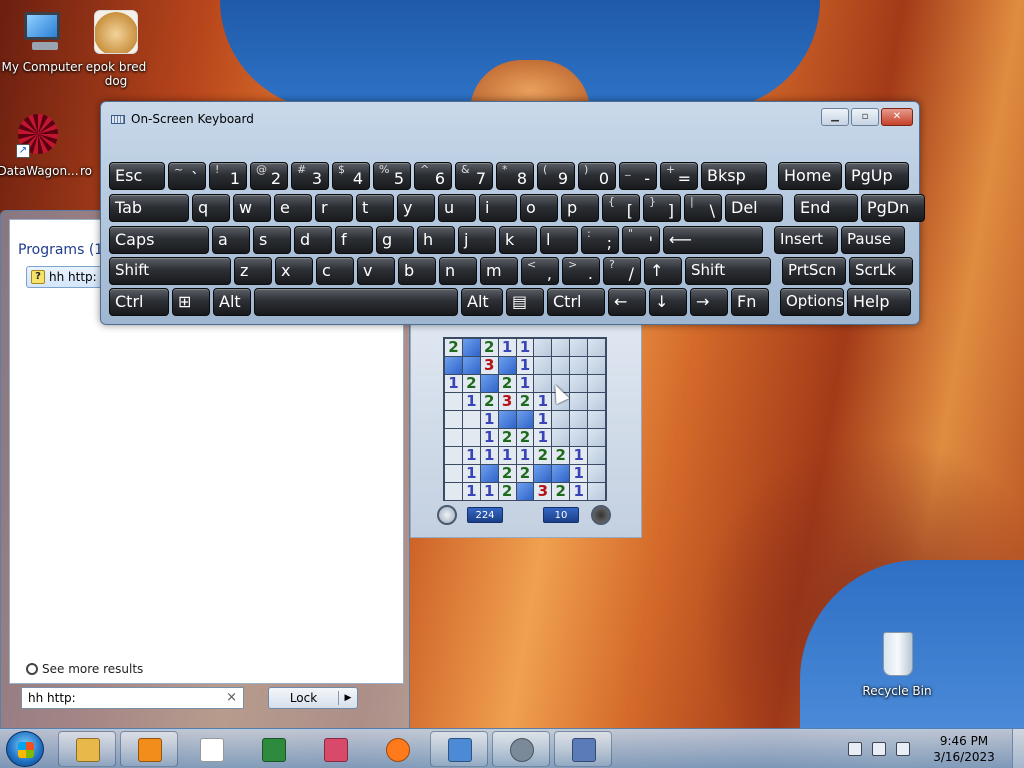 This screenshot has height=768, width=1024. What do you see at coordinates (881, 271) in the screenshot?
I see `key-ScrLk: ScrLk` at bounding box center [881, 271].